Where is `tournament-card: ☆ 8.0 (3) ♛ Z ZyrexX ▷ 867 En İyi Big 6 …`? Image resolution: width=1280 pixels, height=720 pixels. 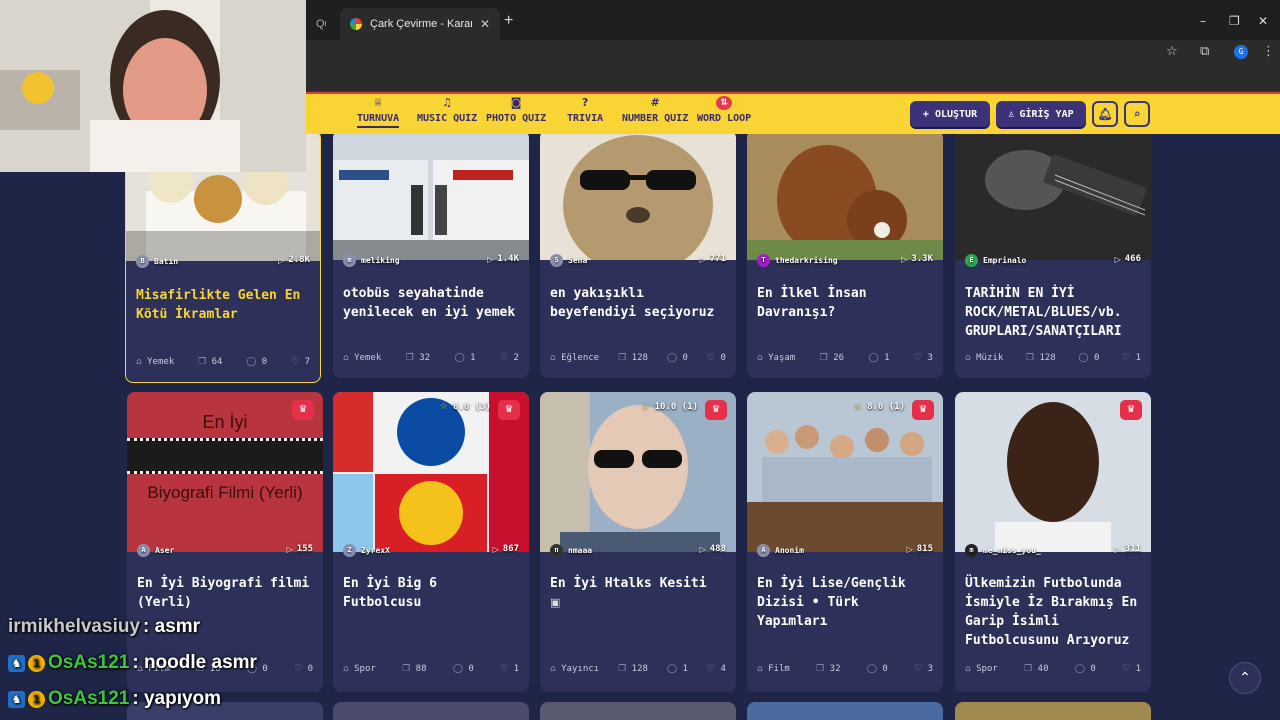 tournament-card: ☆ 8.0 (3) ♛ Z ZyrexX ▷ 867 En İyi Big 6 … is located at coordinates (431, 542).